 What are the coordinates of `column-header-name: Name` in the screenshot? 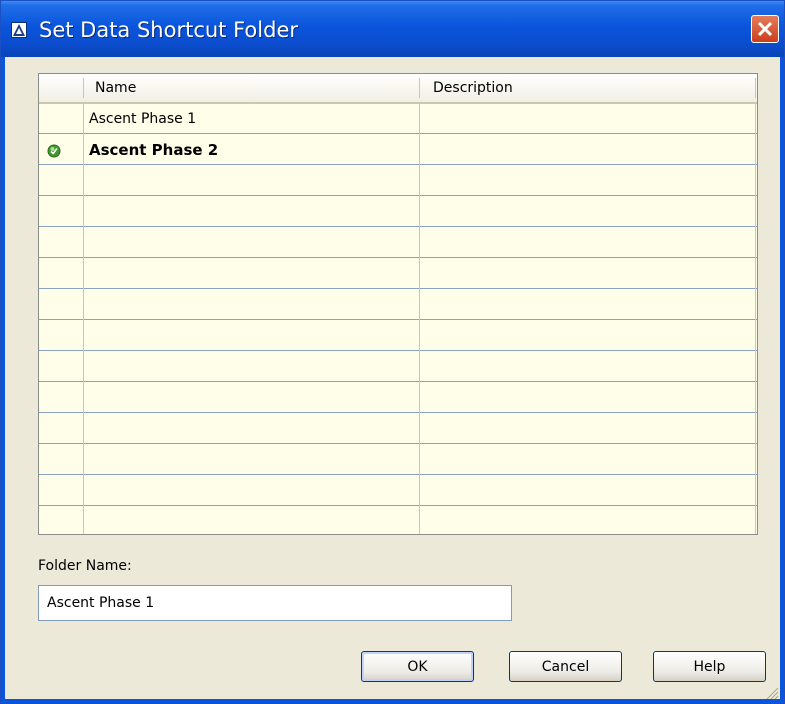 It's located at (115, 88).